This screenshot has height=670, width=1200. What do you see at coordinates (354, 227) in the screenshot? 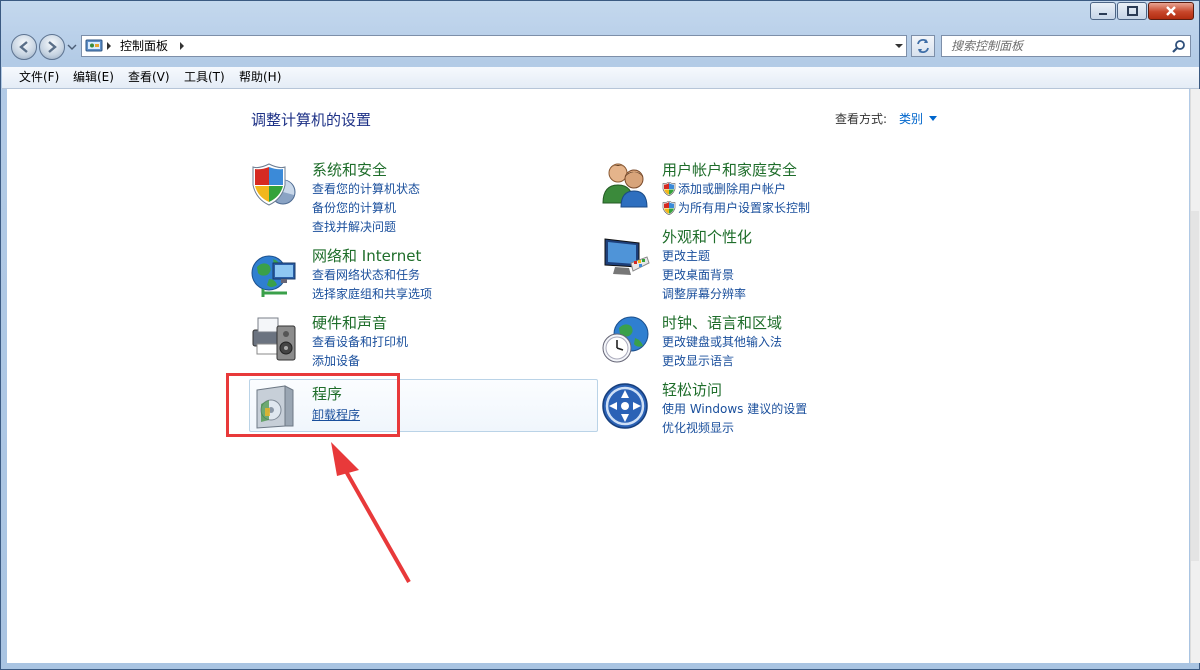
I see `link-find-fix-problems: 查找并解决问题` at bounding box center [354, 227].